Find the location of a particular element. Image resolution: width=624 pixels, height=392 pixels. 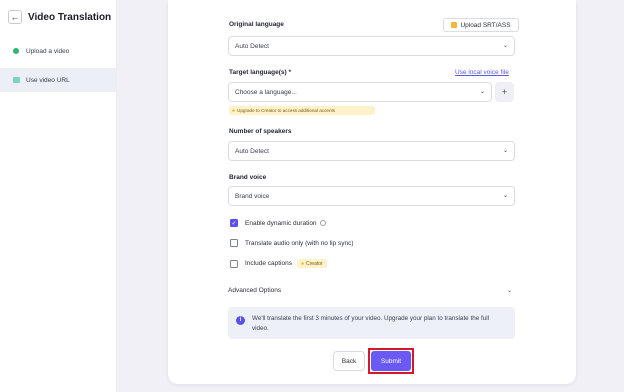

back-button: Back is located at coordinates (349, 361).